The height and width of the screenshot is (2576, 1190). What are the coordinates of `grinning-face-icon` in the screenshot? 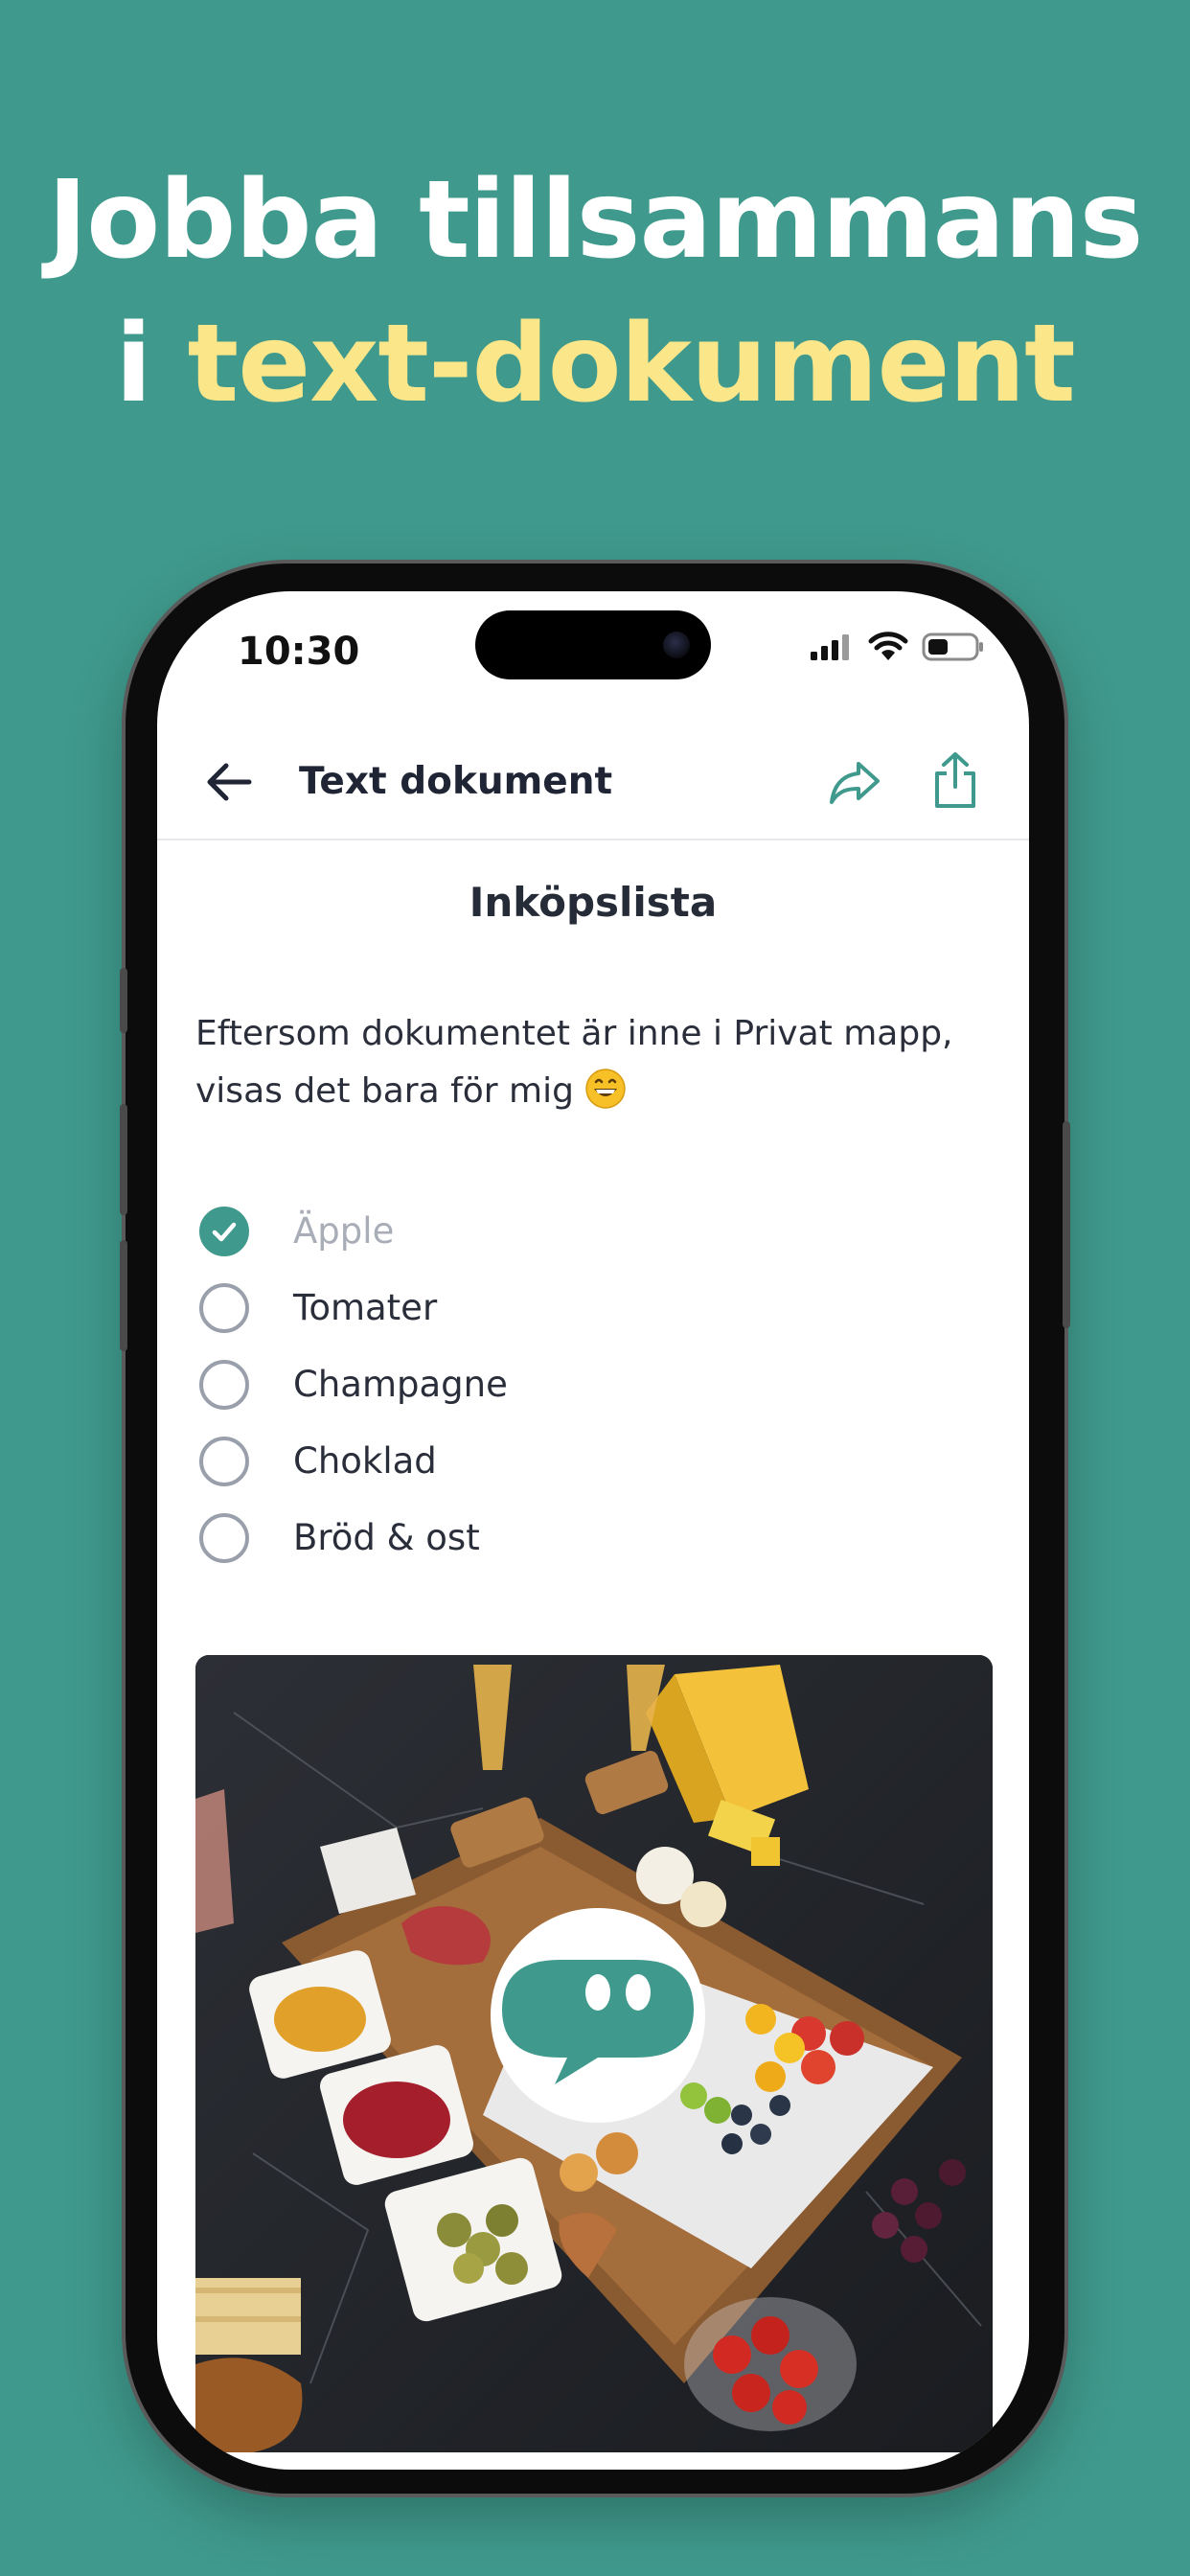 It's located at (606, 1089).